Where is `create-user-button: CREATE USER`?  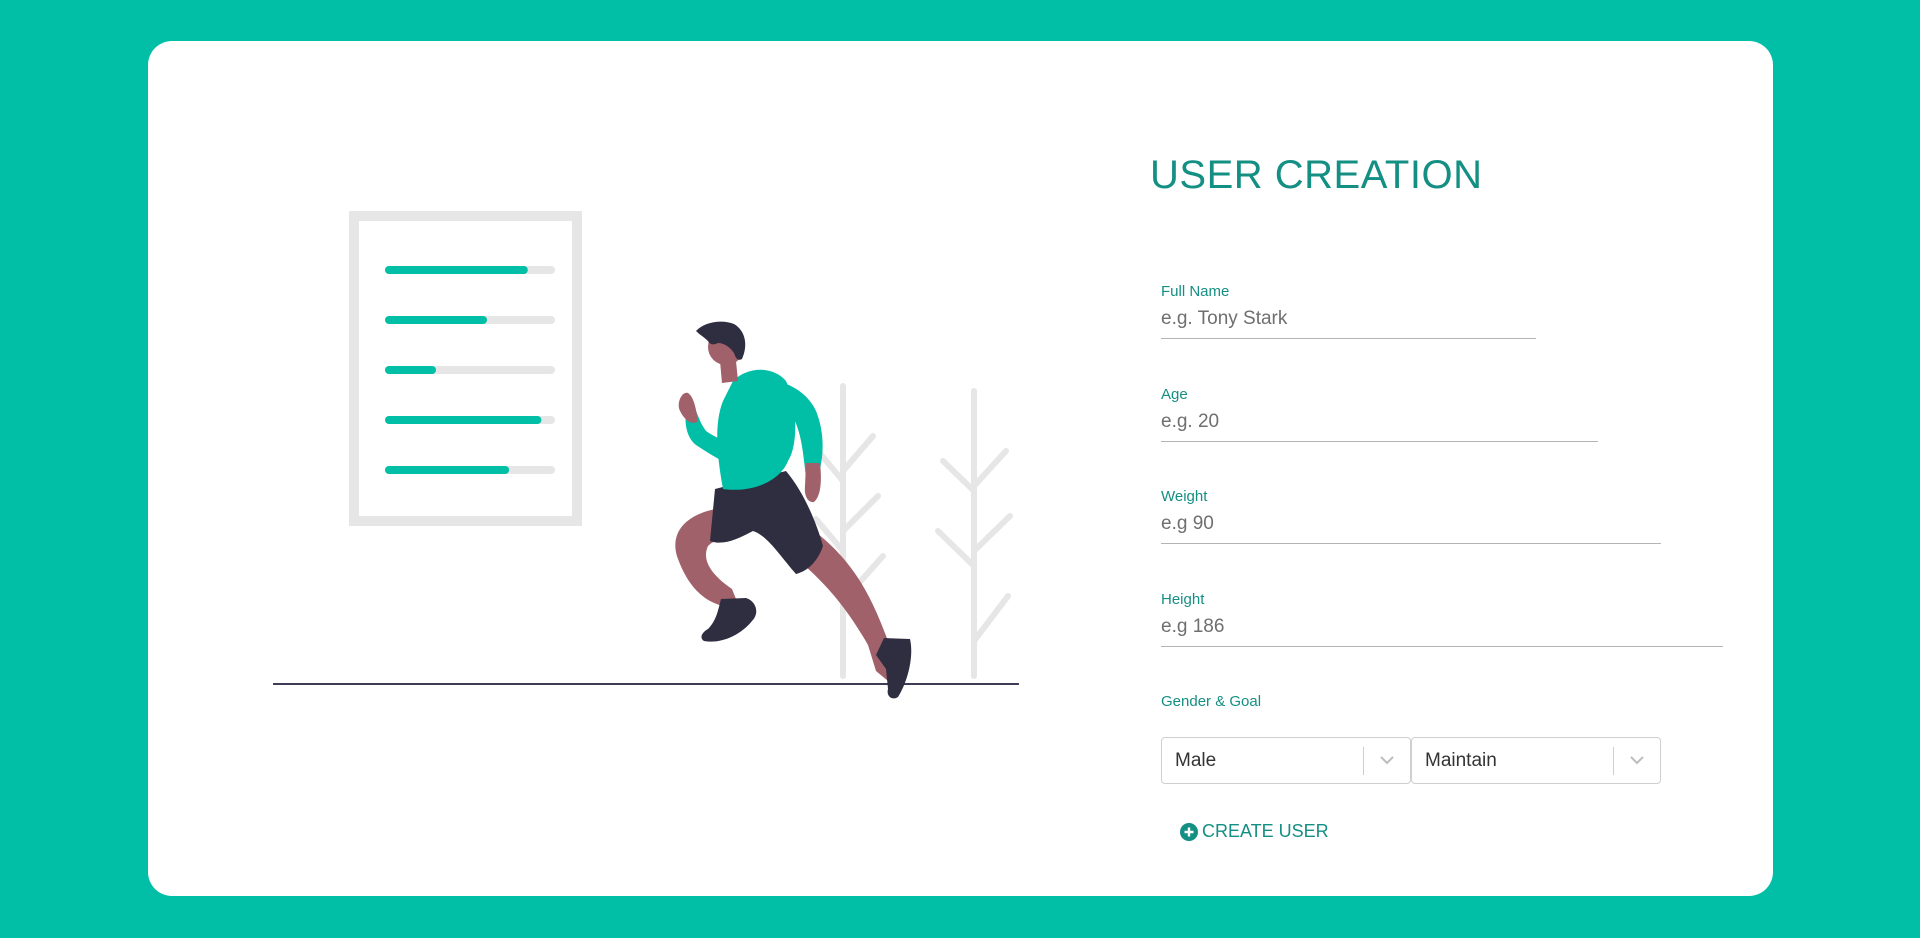 create-user-button: CREATE USER is located at coordinates (1254, 831).